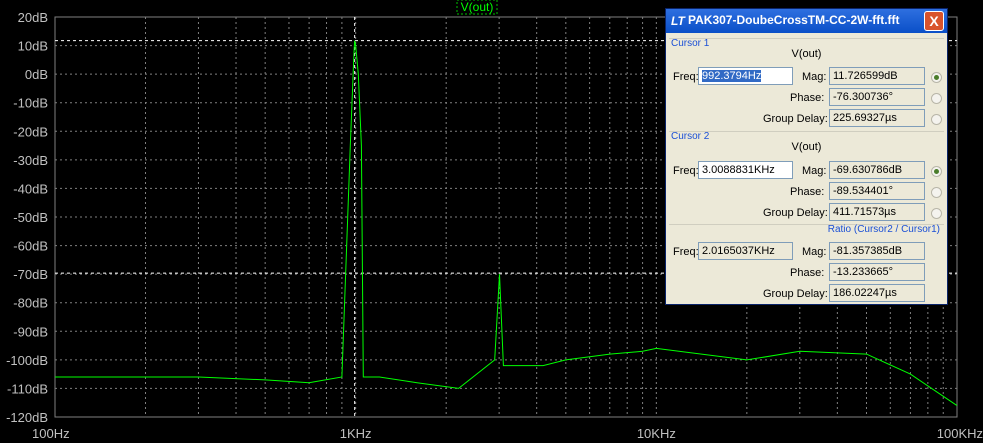 This screenshot has width=983, height=443. I want to click on cursor1-phase-field: -76.300736°, so click(877, 97).